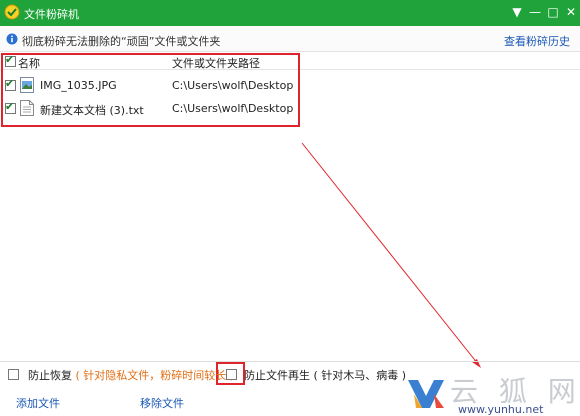 The height and width of the screenshot is (416, 580). I want to click on close-button: ✕, so click(571, 12).